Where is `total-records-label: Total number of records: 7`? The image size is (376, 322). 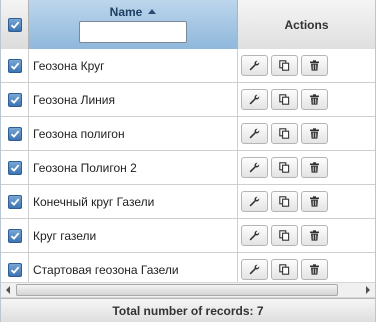 total-records-label: Total number of records: 7 is located at coordinates (188, 310).